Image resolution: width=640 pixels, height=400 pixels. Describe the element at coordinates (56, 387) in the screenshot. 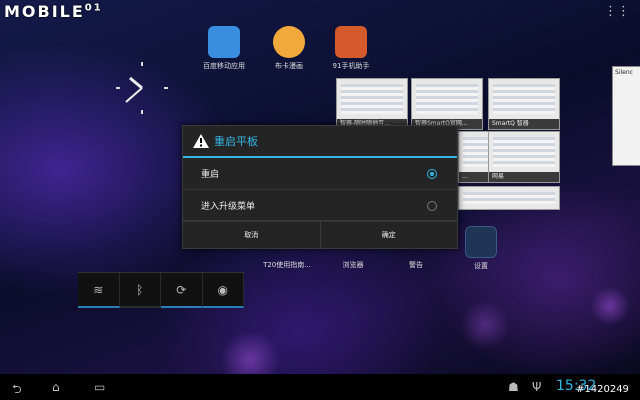

I see `home-icon: ⌂` at that location.